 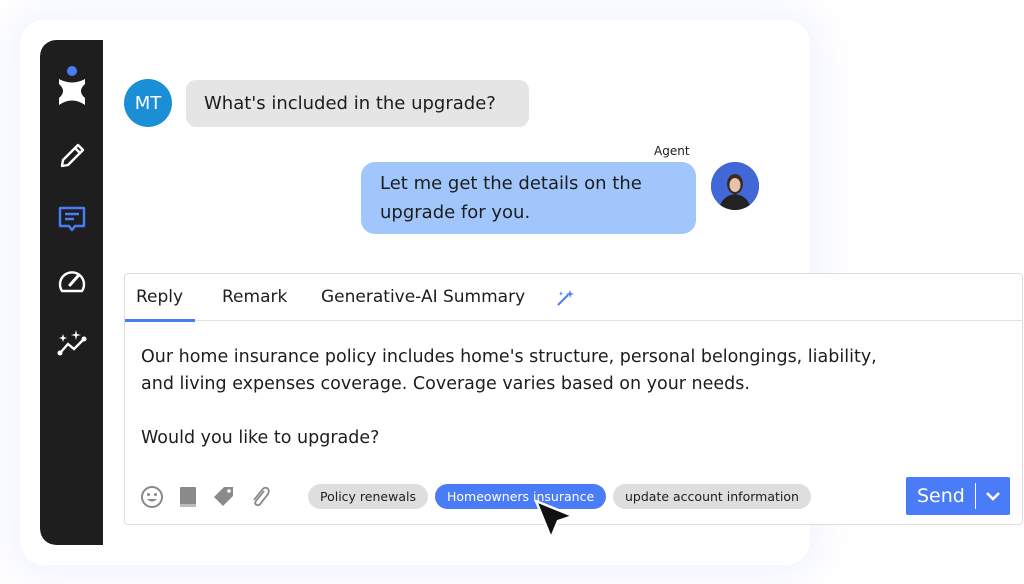 I want to click on agent-photo, so click(x=735, y=186).